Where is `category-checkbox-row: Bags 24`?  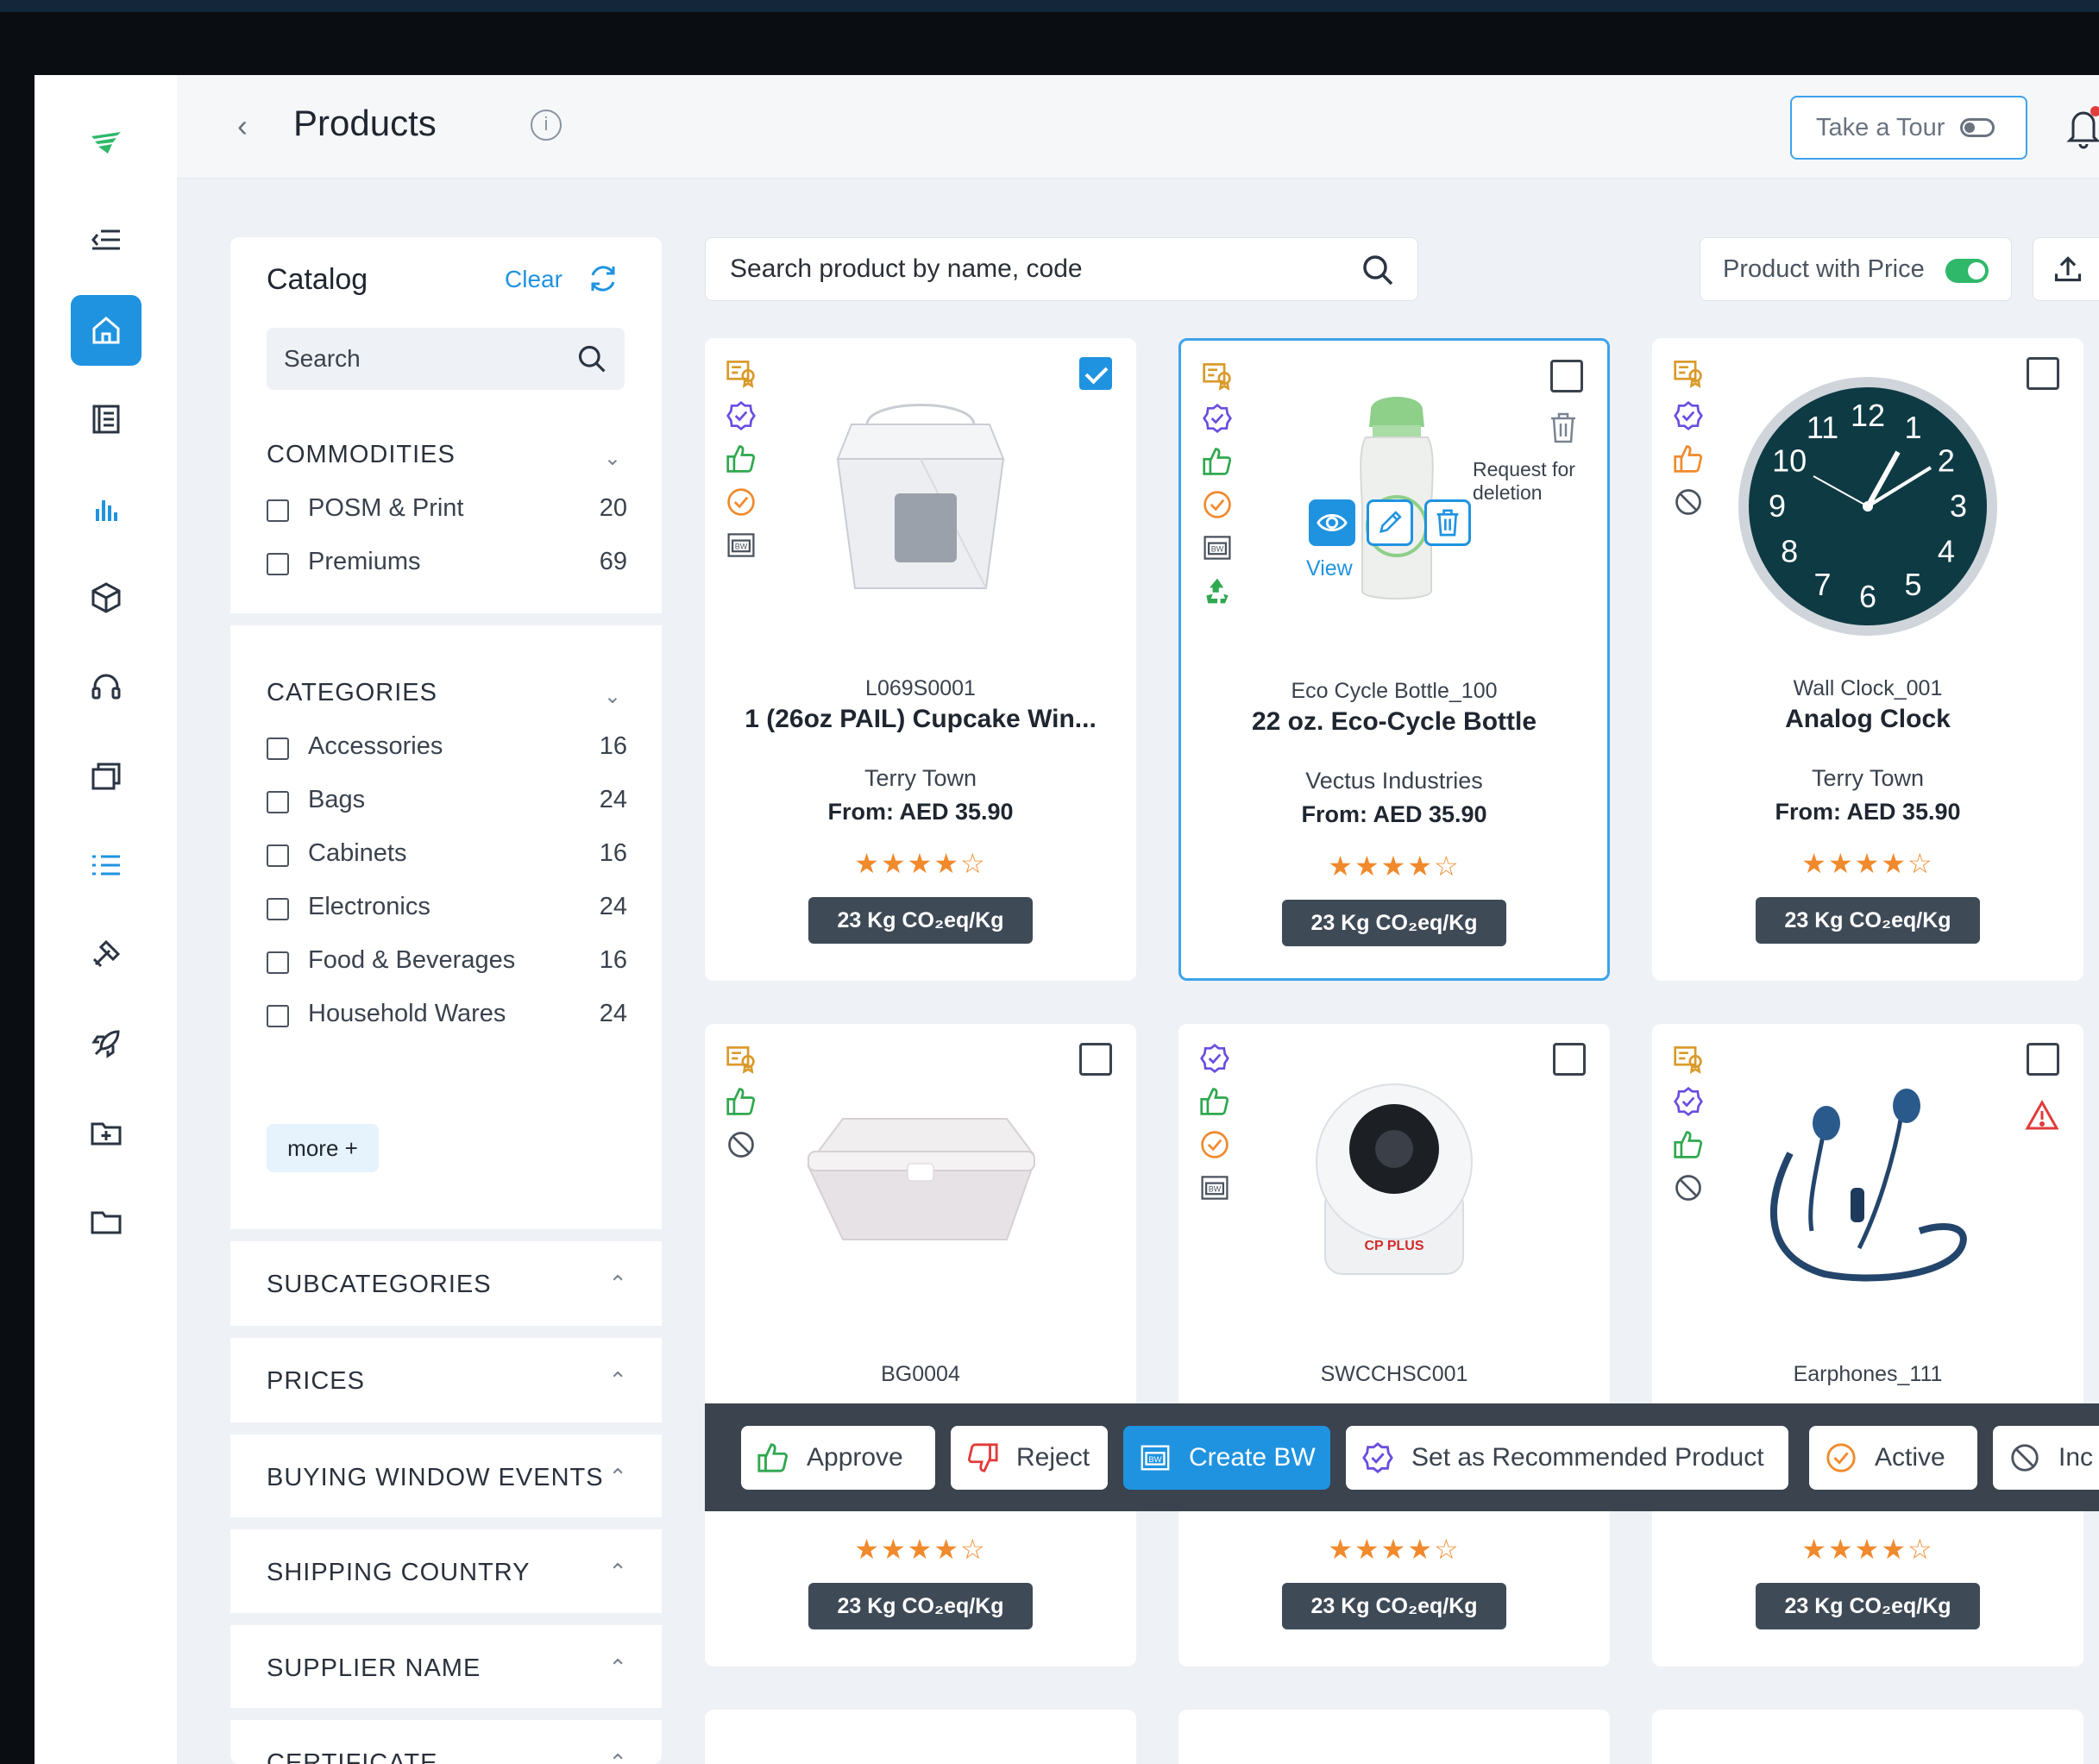 category-checkbox-row: Bags 24 is located at coordinates (447, 803).